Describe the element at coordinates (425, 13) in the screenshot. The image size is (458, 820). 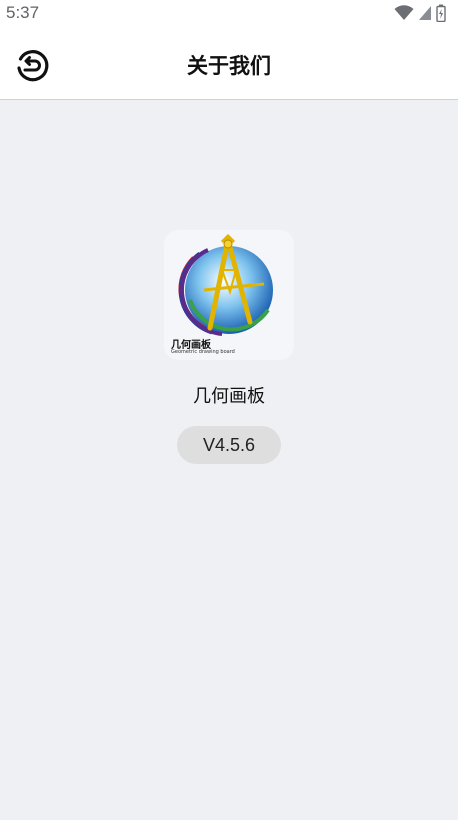
I see `cell-signal-icon` at that location.